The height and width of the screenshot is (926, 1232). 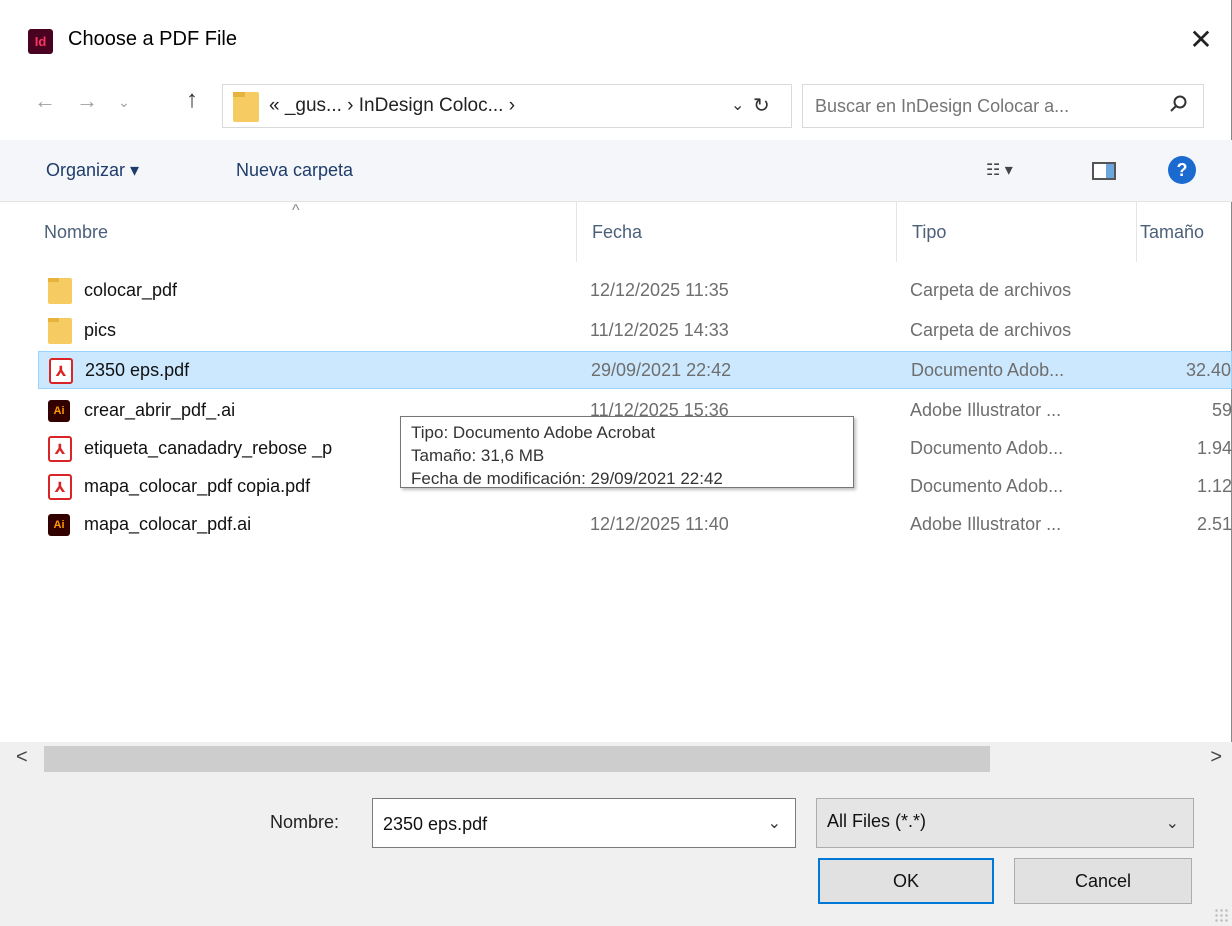 What do you see at coordinates (40, 41) in the screenshot?
I see `indesign-app-icon: Id` at bounding box center [40, 41].